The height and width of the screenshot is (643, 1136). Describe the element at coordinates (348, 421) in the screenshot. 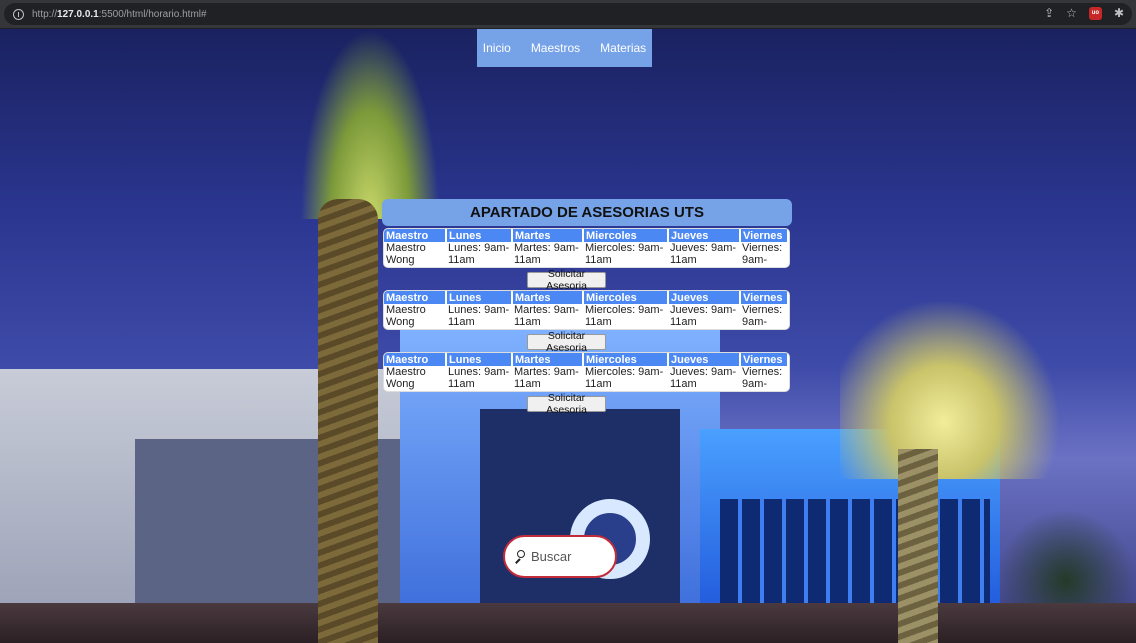

I see `palm-trunk-left` at that location.